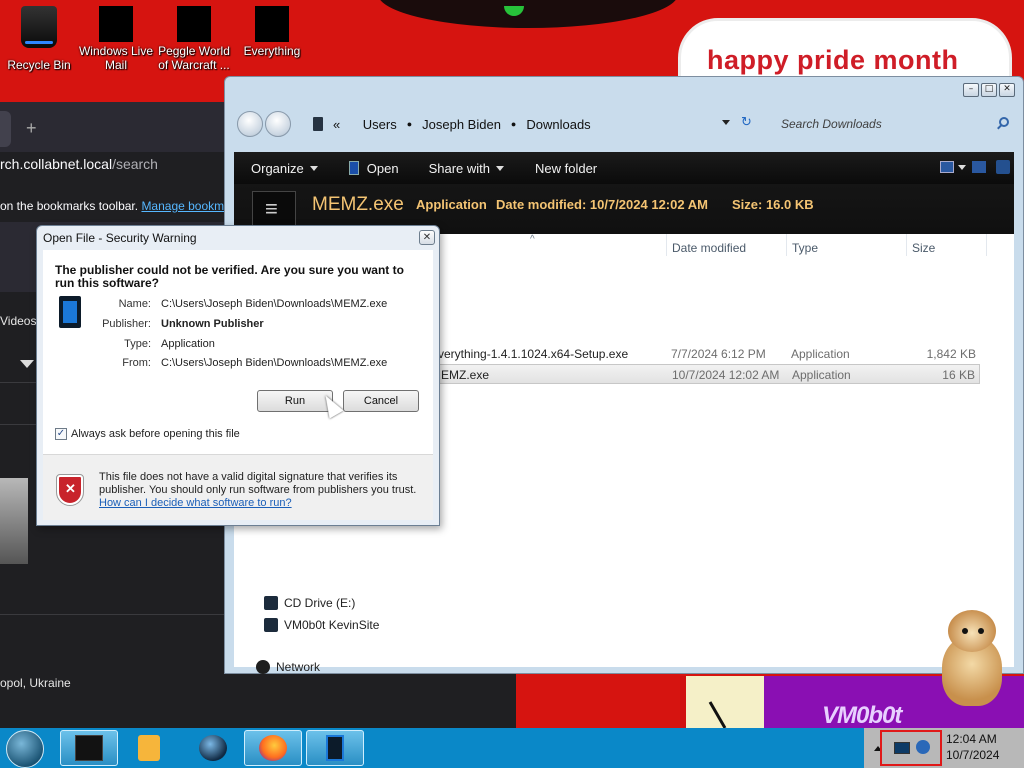  I want to click on share-with-button: Share with, so click(451, 168).